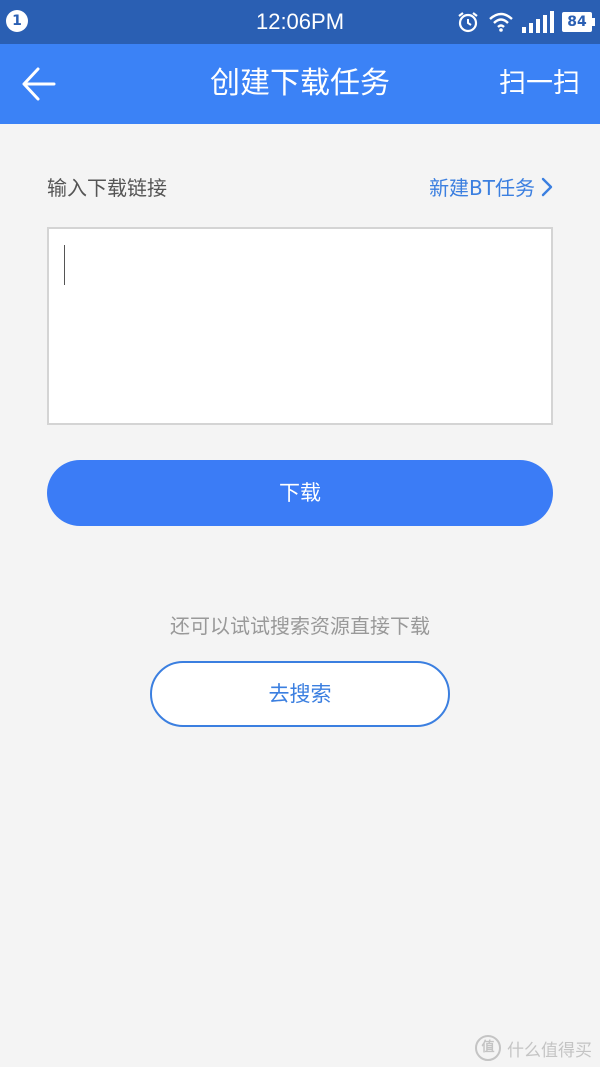 The width and height of the screenshot is (600, 1067). I want to click on nav-bar: 创建下载任务 扫一扫, so click(300, 84).